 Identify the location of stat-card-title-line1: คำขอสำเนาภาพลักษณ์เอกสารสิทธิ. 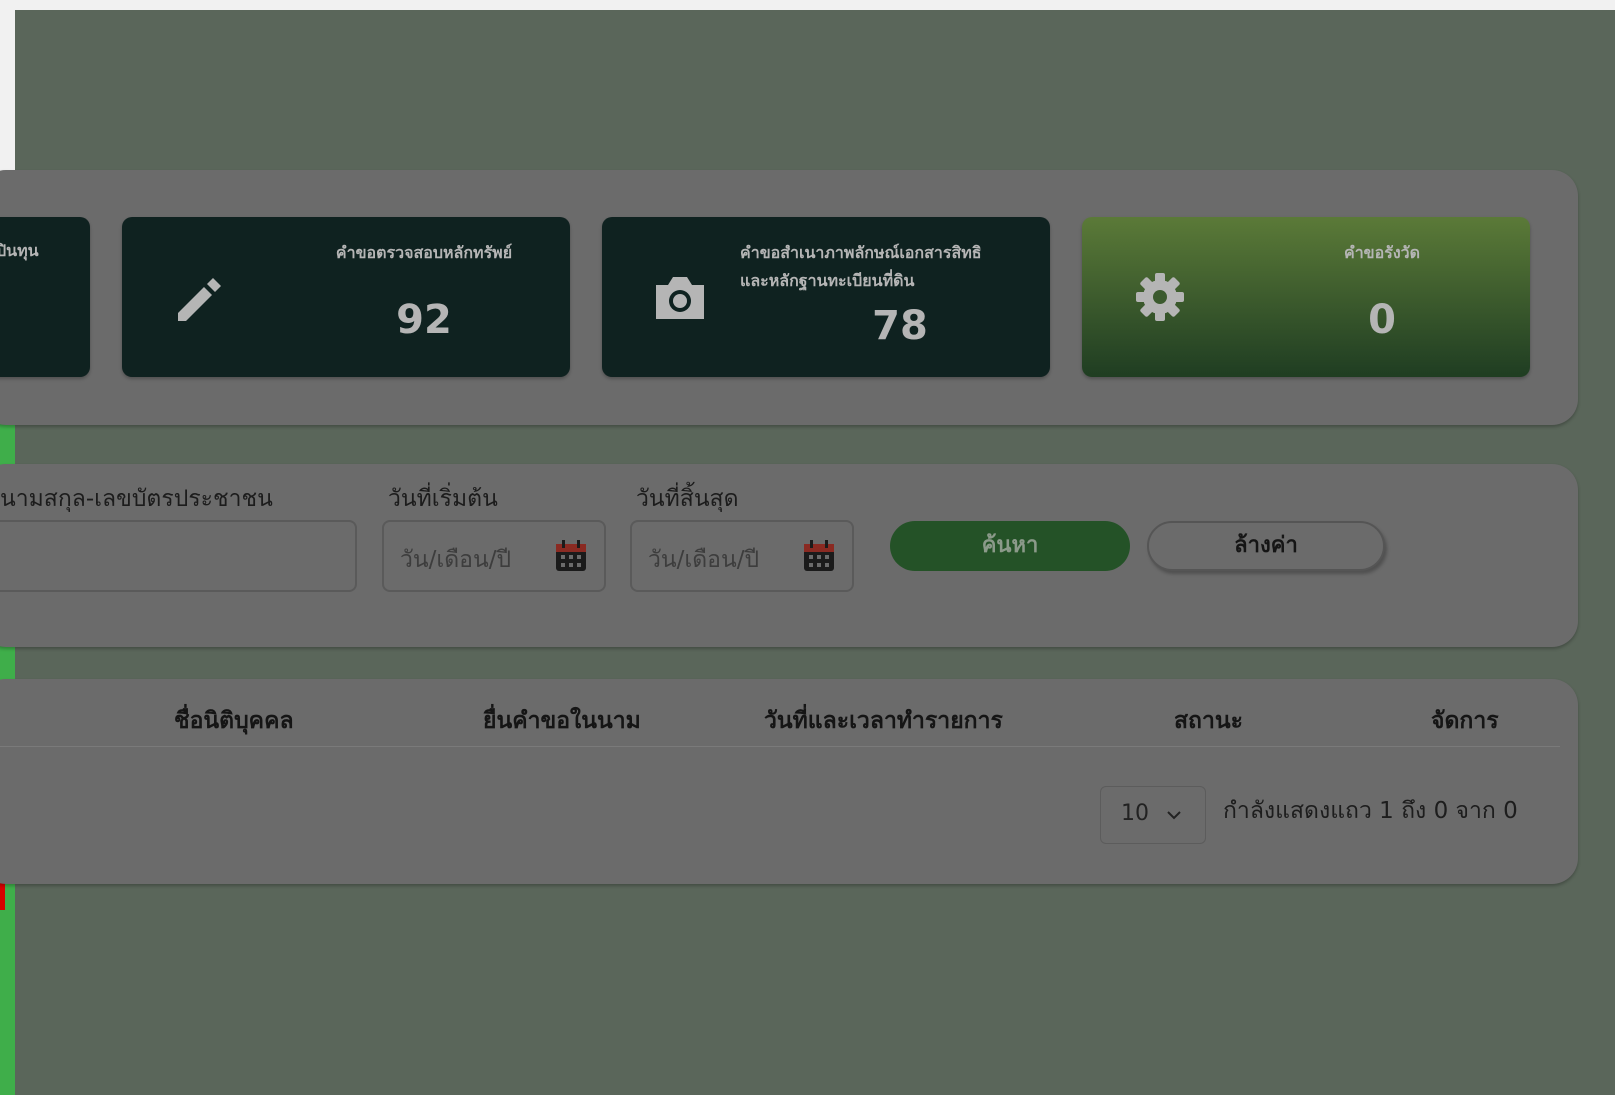
(861, 252).